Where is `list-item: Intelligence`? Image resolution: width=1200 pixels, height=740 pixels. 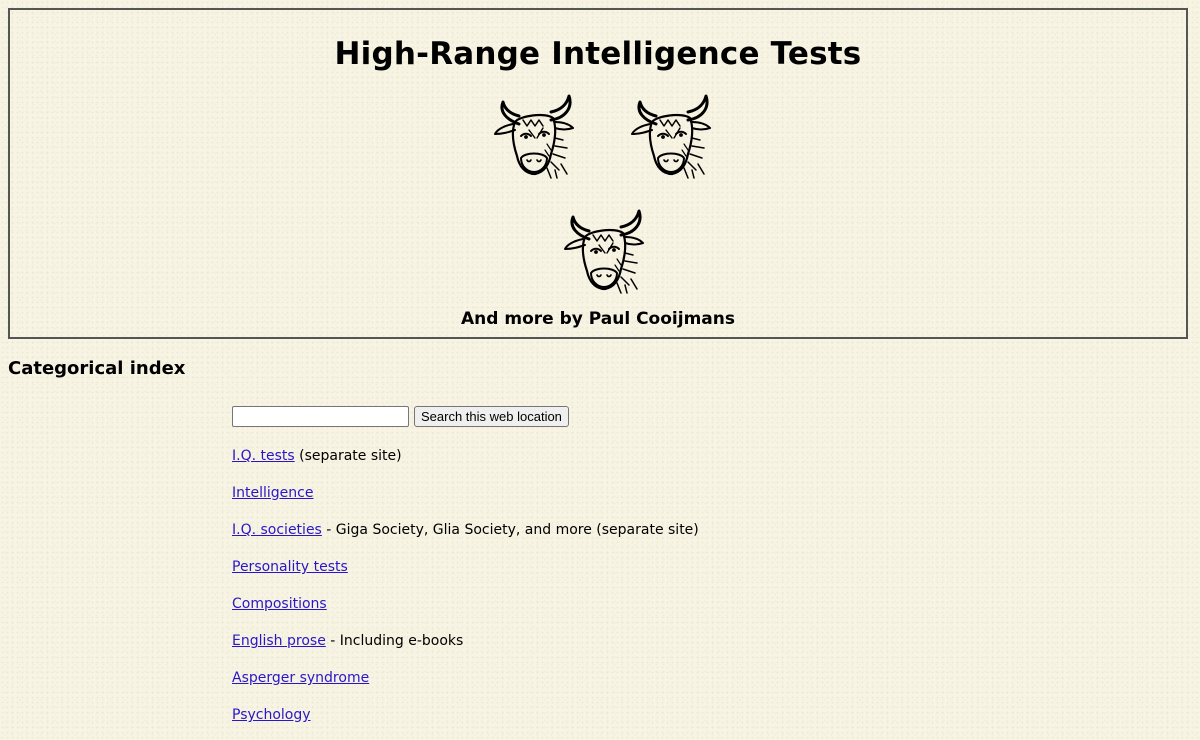
list-item: Intelligence is located at coordinates (465, 501).